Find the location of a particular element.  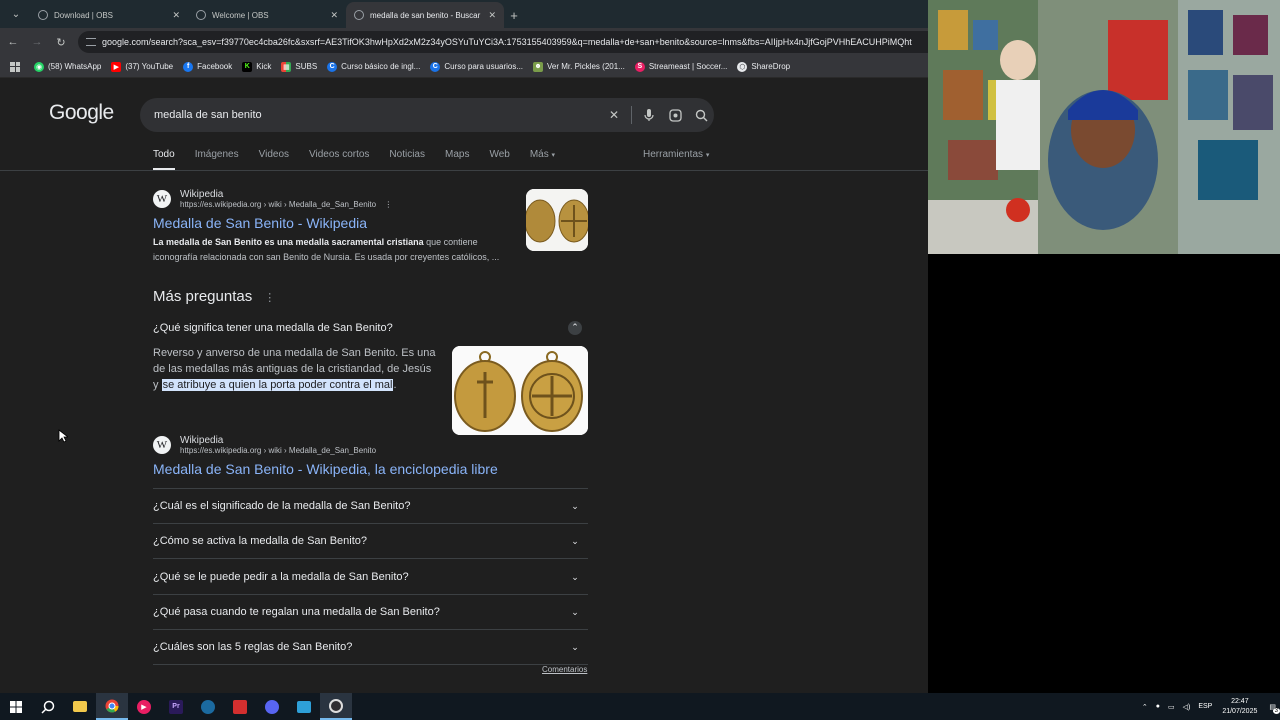

tab-search-button: ⌄ is located at coordinates (16, 14).